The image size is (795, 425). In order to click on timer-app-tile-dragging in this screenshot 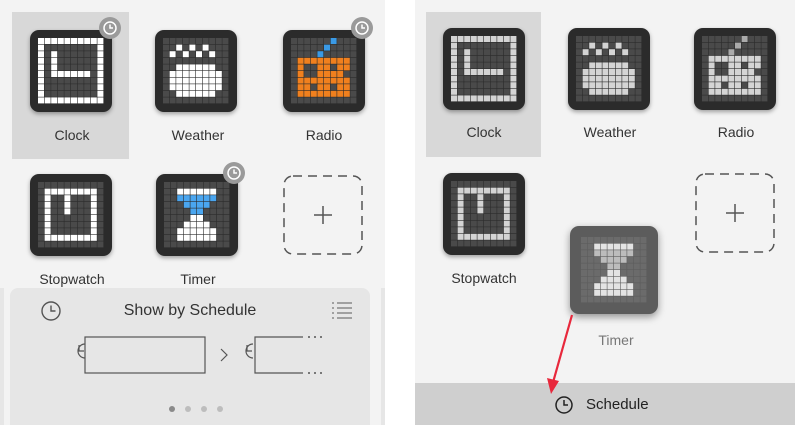, I will do `click(614, 270)`.